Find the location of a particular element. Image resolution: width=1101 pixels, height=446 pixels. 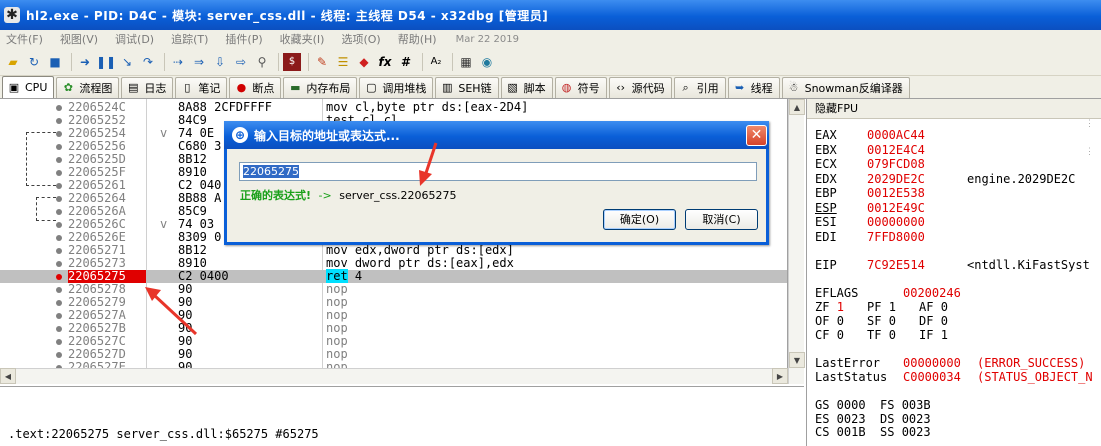

tab-graph: ✿ 流程图 is located at coordinates (88, 87).